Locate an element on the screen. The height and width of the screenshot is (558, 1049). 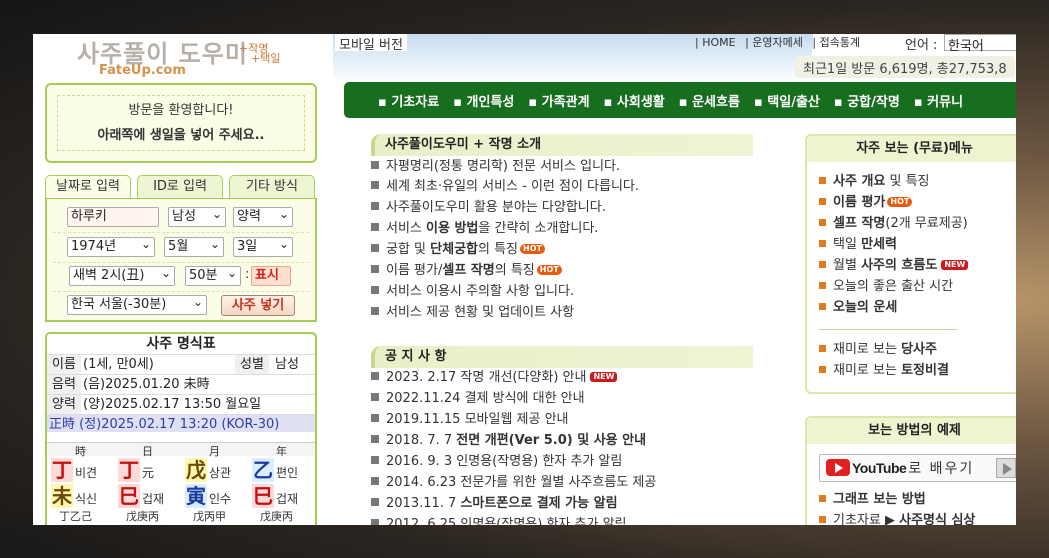
show-time-toggle: 표시 is located at coordinates (271, 276).